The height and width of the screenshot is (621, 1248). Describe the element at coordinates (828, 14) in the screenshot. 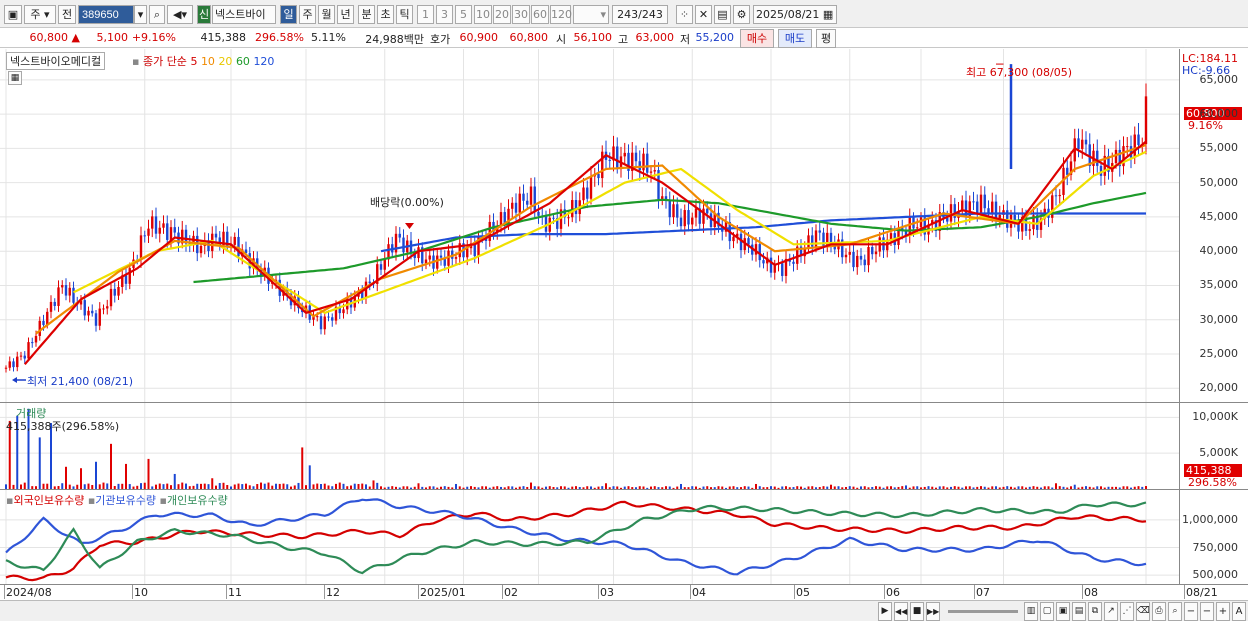

I see `calendar-icon: ▦` at that location.